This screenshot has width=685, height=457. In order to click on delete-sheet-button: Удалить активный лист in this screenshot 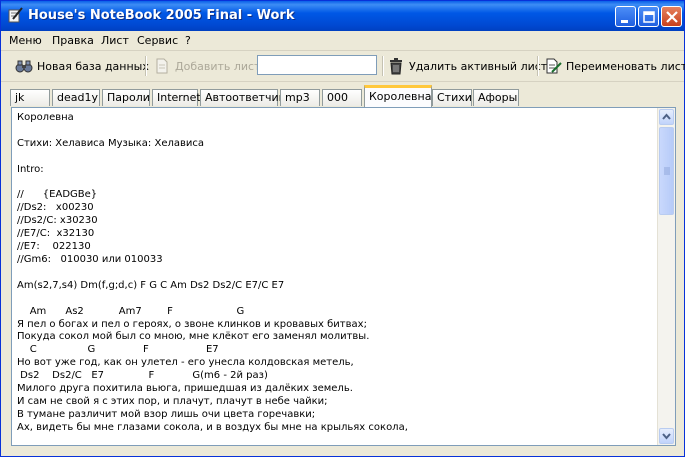, I will do `click(467, 66)`.